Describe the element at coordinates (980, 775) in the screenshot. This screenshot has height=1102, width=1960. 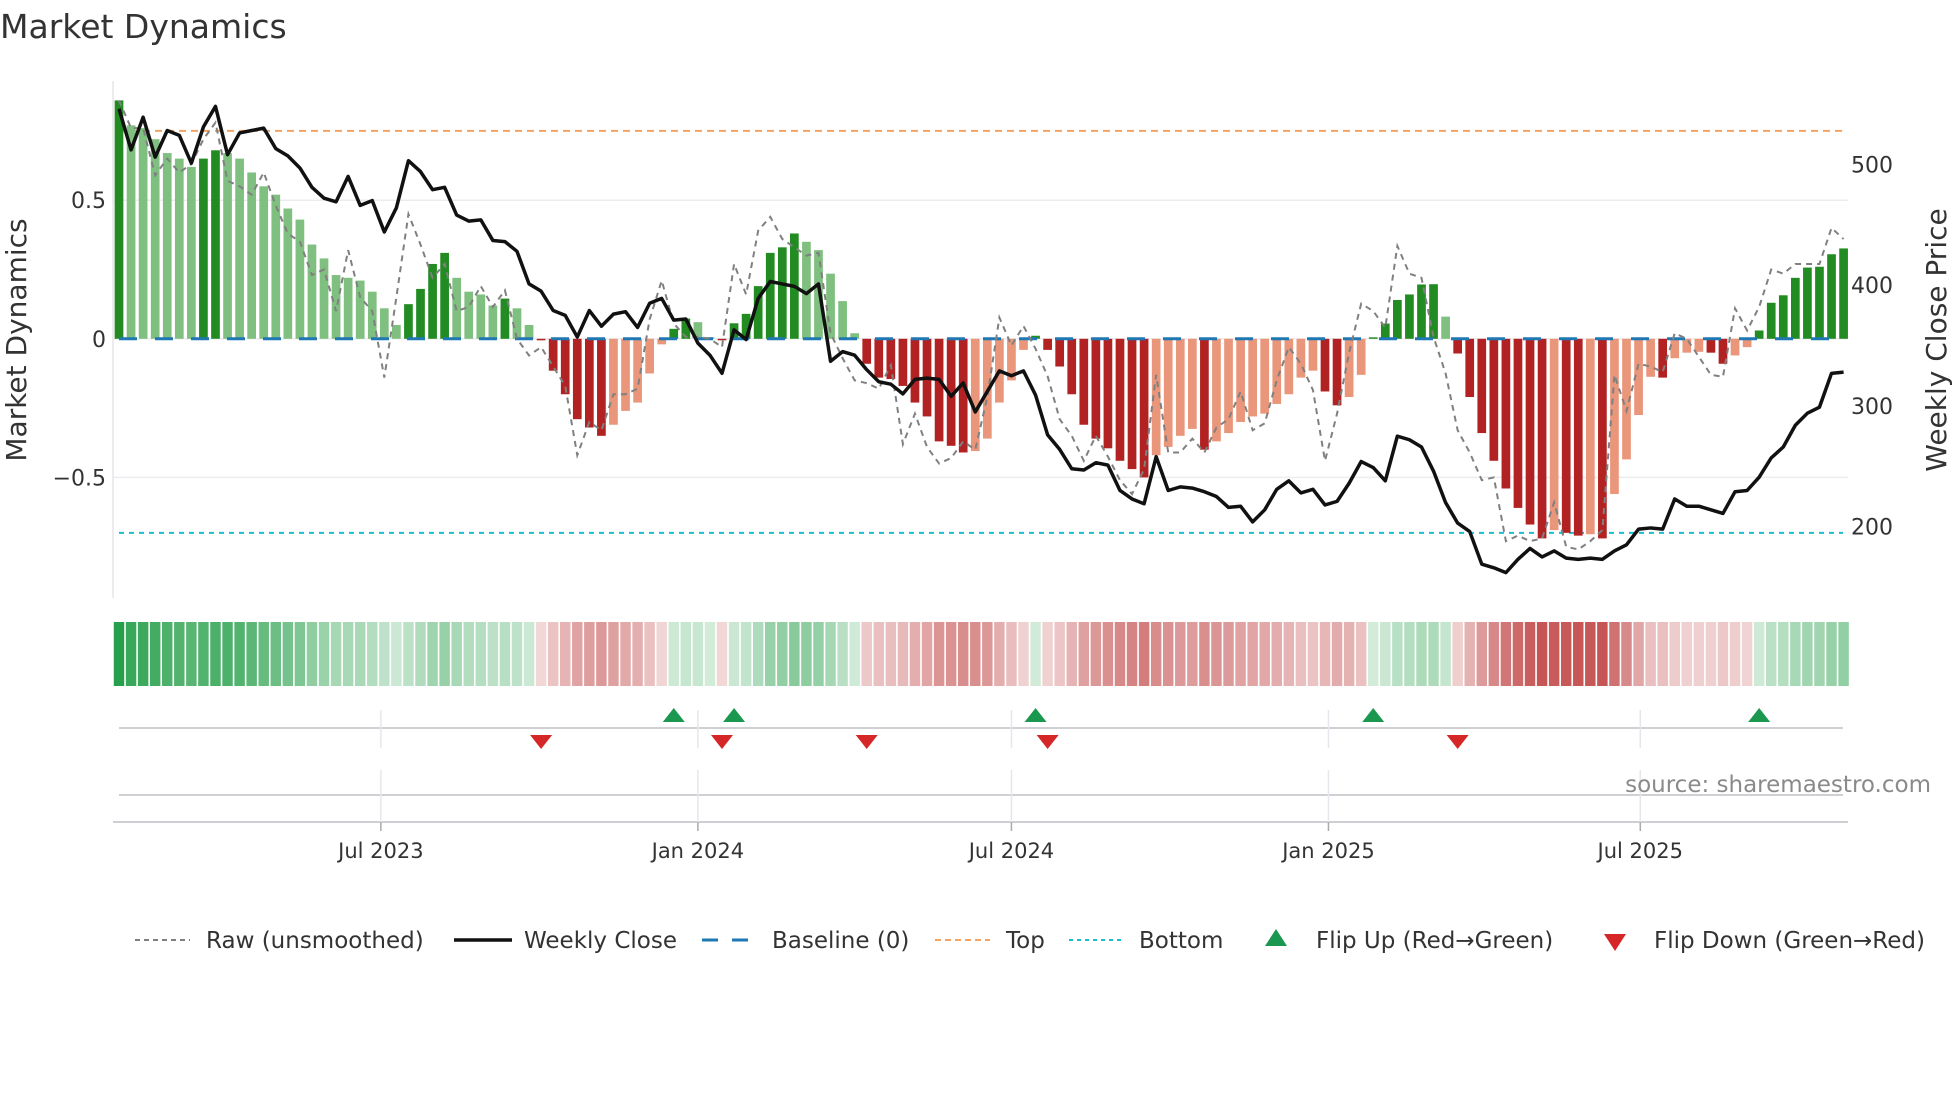
I see `flip-panel` at that location.